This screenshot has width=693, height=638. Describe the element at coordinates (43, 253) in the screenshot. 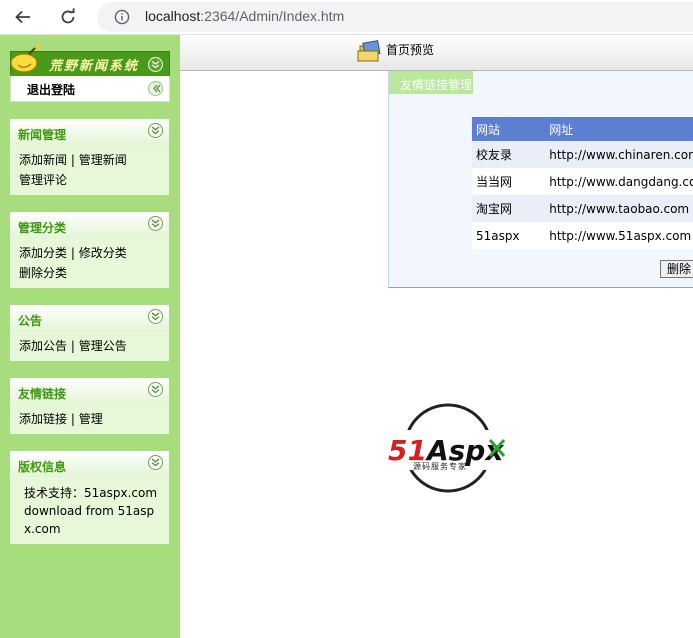

I see `add-category-link: 添加分类` at that location.